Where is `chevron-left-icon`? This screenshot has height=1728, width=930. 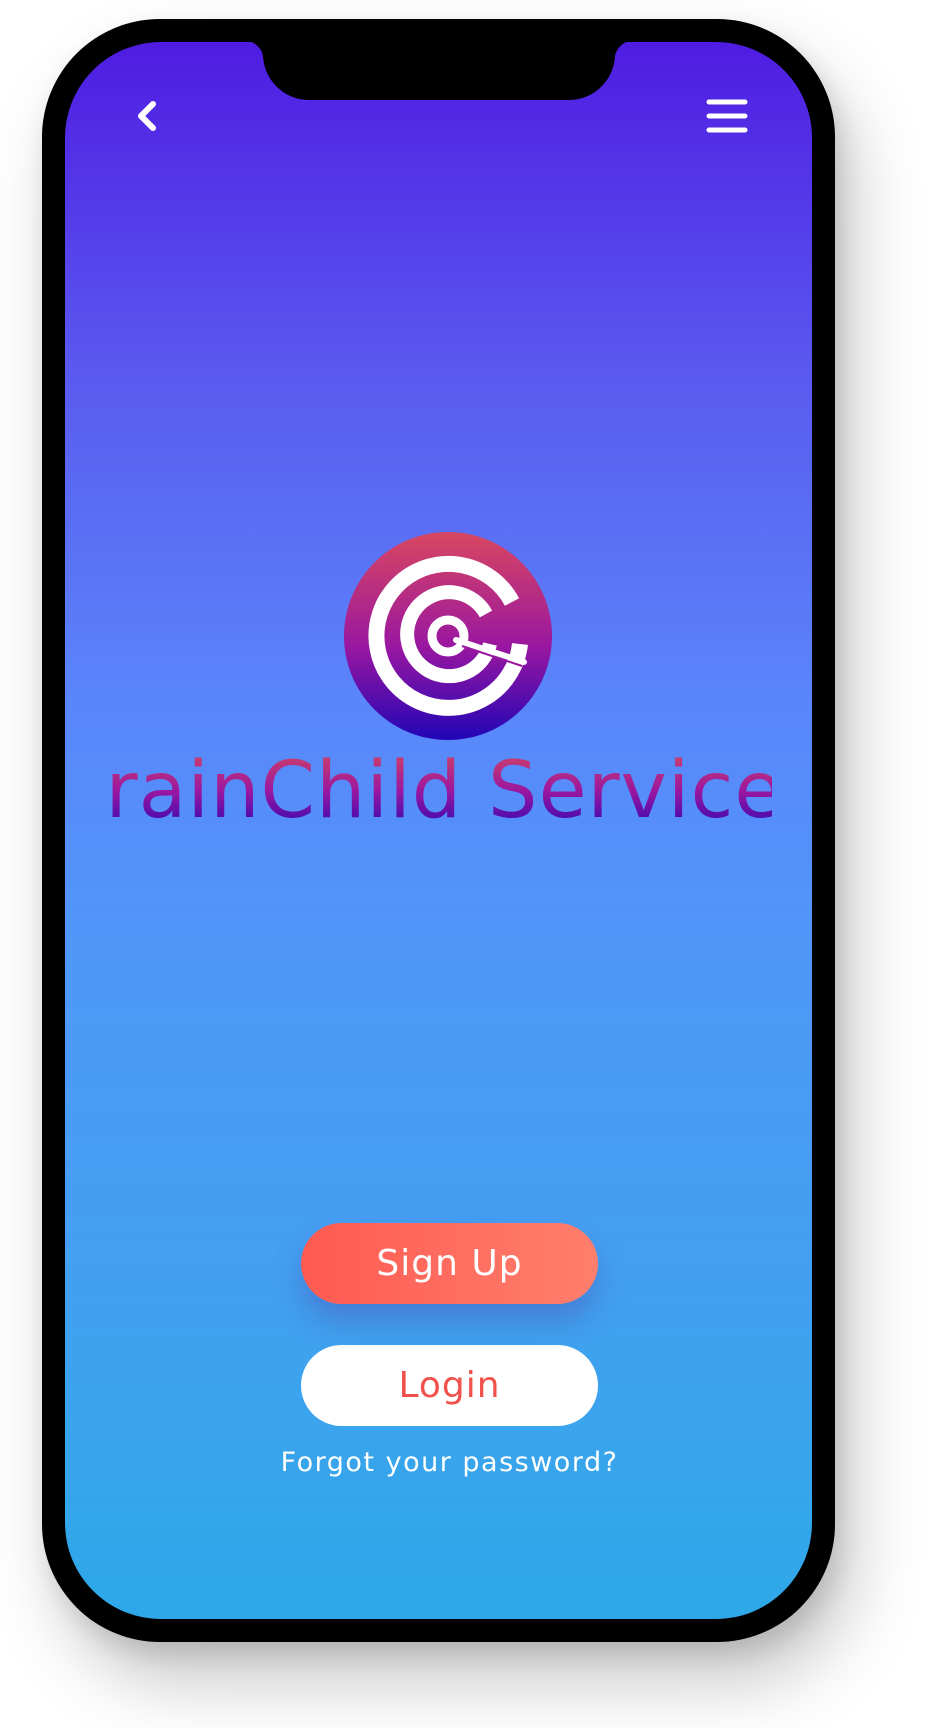
chevron-left-icon is located at coordinates (147, 116).